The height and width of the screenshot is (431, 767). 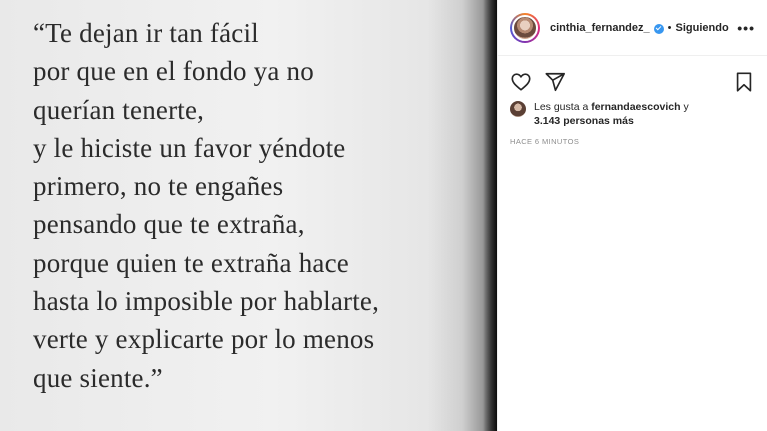 I want to click on liker-username-link: fernandaescovich, so click(x=635, y=107).